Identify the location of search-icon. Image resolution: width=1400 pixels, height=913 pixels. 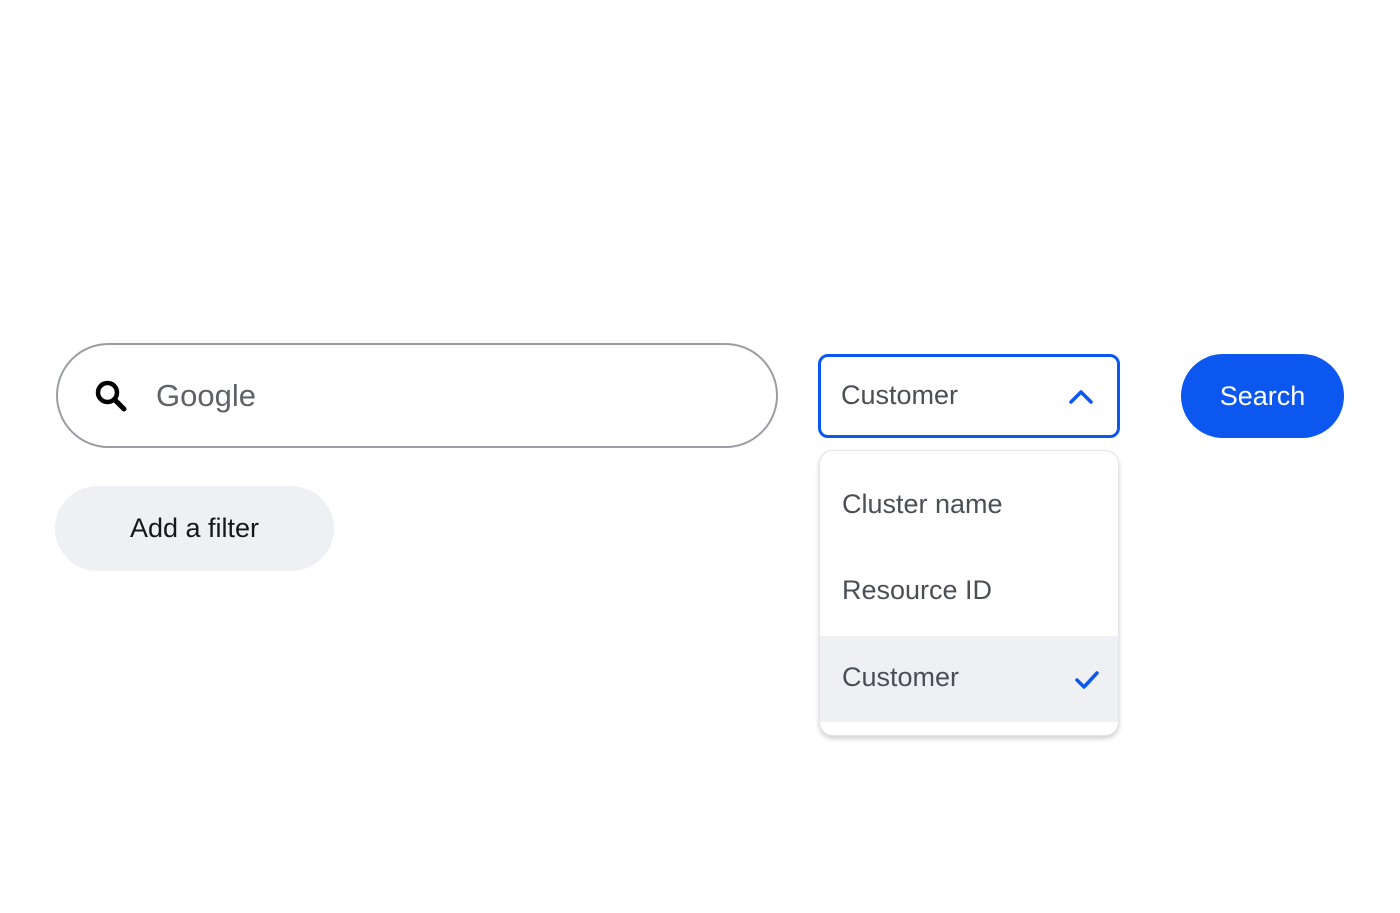
(111, 396).